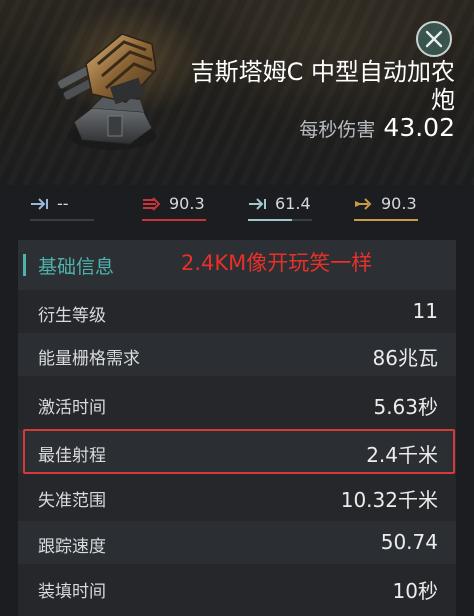 The image size is (474, 616). I want to click on attribute-value: 5.63秒, so click(405, 407).